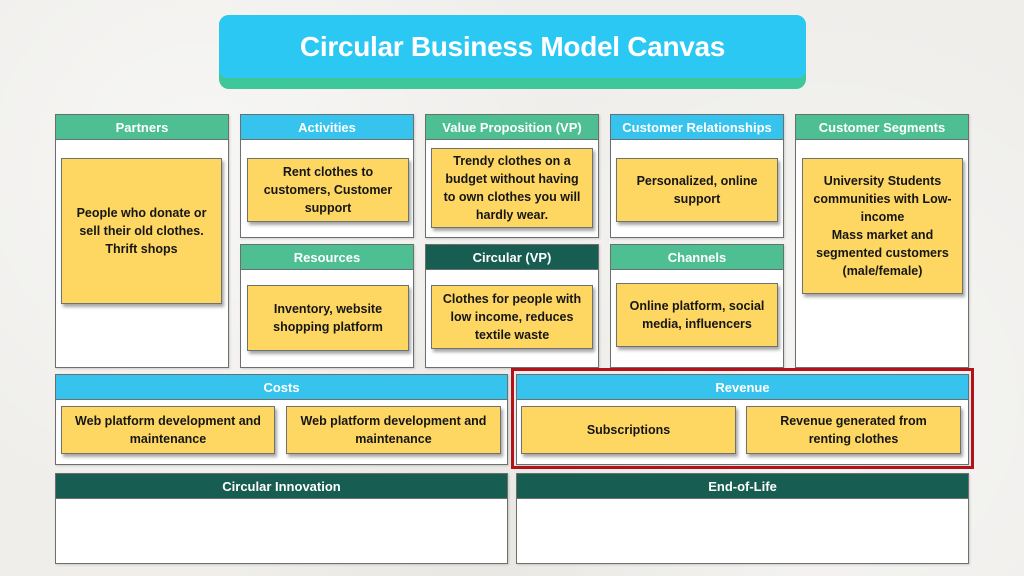 This screenshot has height=576, width=1024. I want to click on partners-header: Partners, so click(142, 127).